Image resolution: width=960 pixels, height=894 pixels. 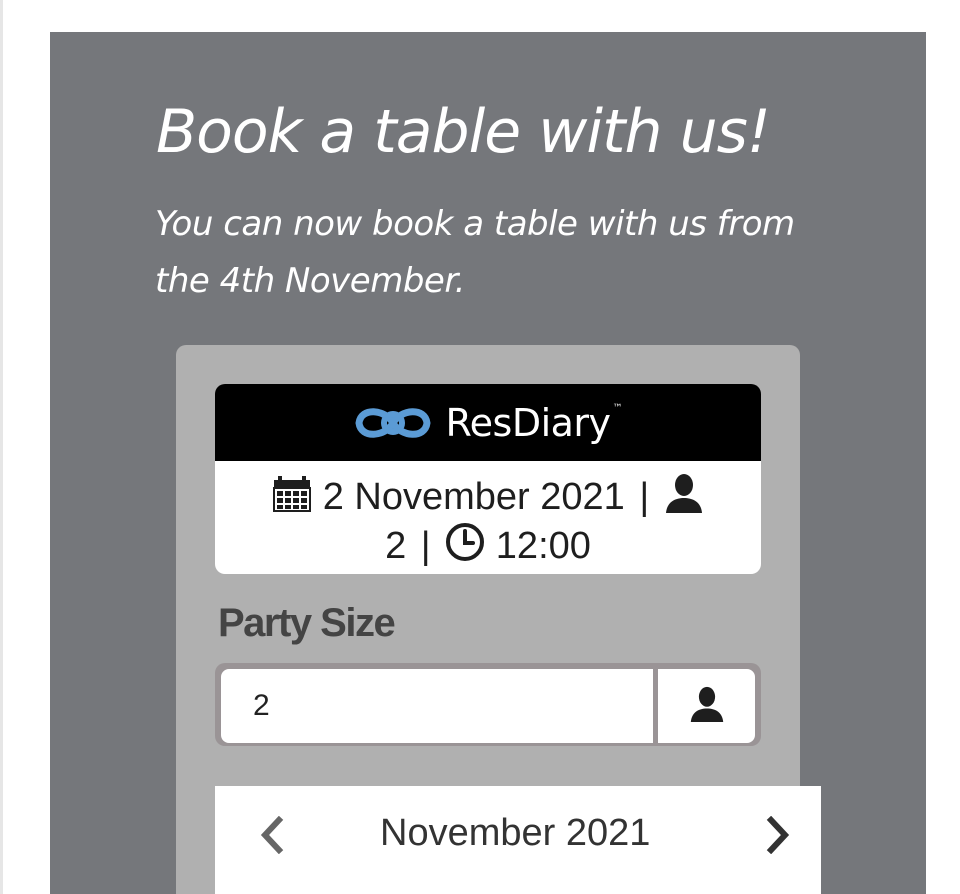 What do you see at coordinates (396, 546) in the screenshot?
I see `summary-party-size: 2` at bounding box center [396, 546].